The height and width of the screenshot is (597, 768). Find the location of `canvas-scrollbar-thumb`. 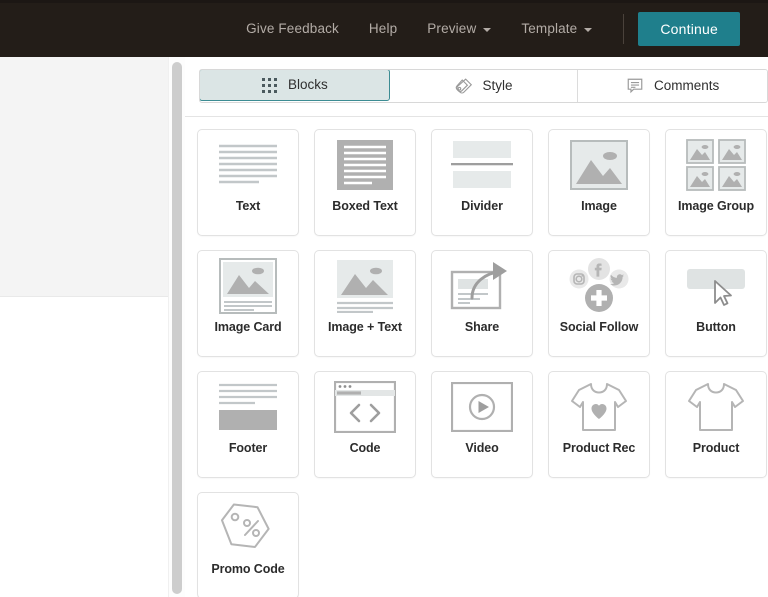

canvas-scrollbar-thumb is located at coordinates (177, 328).